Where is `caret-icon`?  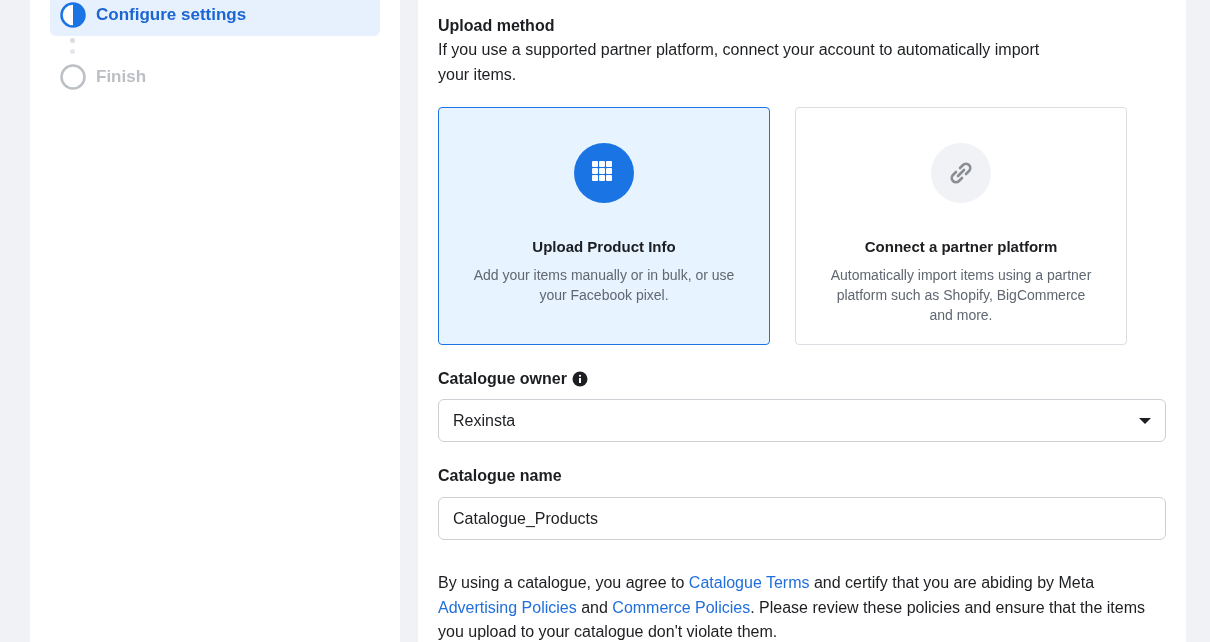
caret-icon is located at coordinates (1145, 420).